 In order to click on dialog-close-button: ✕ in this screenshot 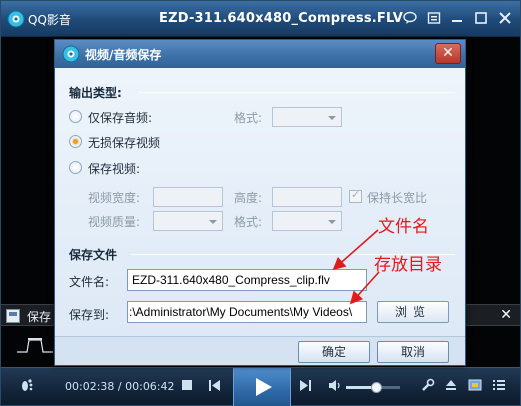, I will do `click(448, 53)`.